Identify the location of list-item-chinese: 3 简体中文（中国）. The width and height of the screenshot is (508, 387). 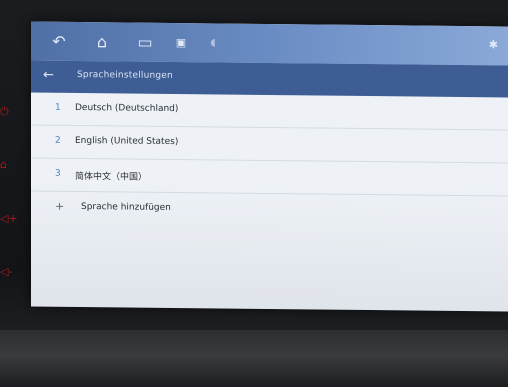
(269, 177).